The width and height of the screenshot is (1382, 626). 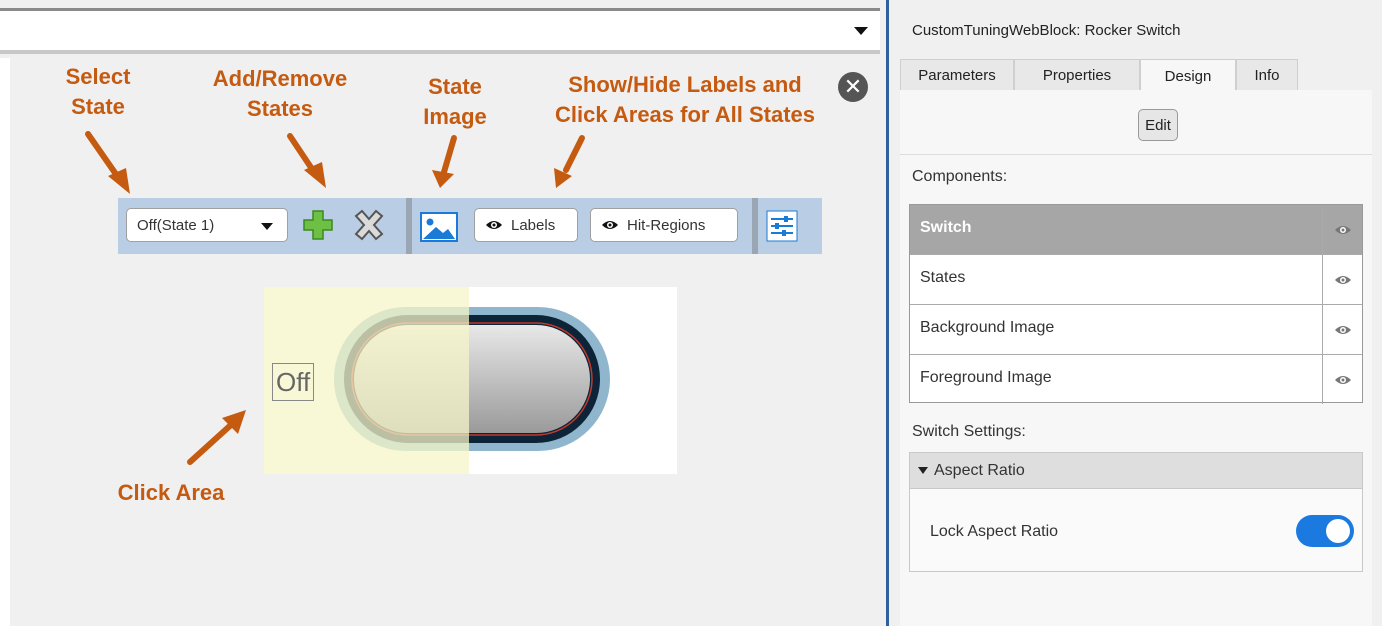 What do you see at coordinates (685, 114) in the screenshot?
I see `annotation-line: Click Areas for All States` at bounding box center [685, 114].